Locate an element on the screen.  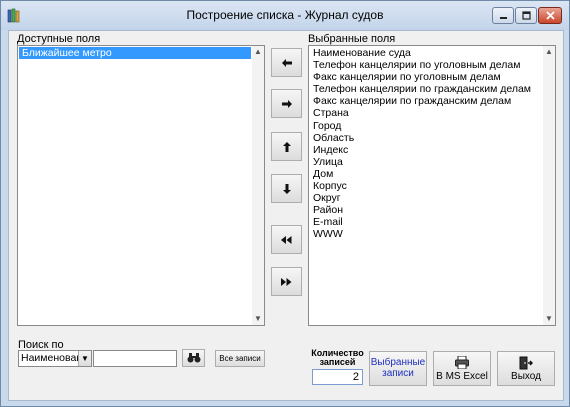
selected-field-item: Район is located at coordinates (426, 210).